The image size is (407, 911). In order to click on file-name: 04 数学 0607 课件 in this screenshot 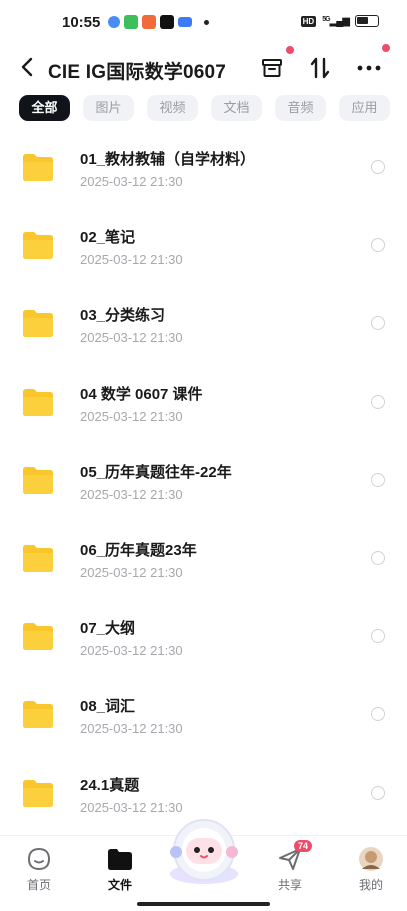, I will do `click(141, 394)`.